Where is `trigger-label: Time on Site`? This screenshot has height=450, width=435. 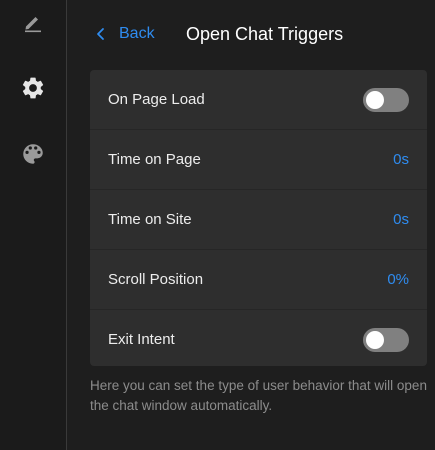 trigger-label: Time on Site is located at coordinates (150, 219).